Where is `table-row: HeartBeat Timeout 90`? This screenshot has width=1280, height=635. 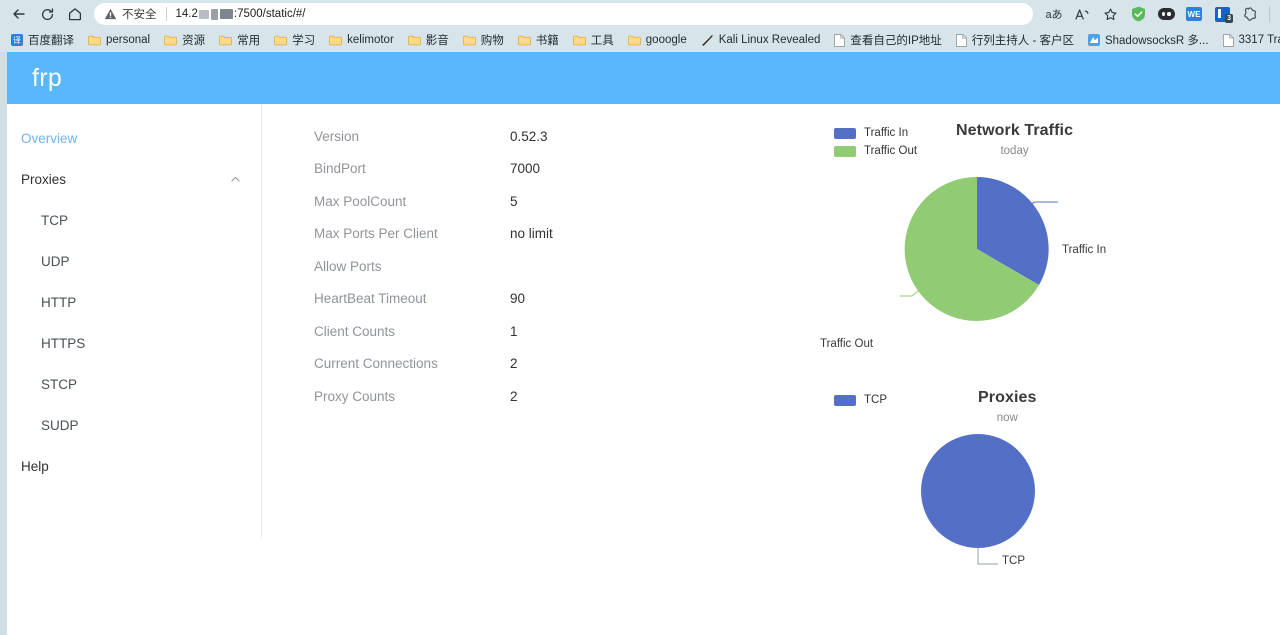 table-row: HeartBeat Timeout 90 is located at coordinates (568, 299).